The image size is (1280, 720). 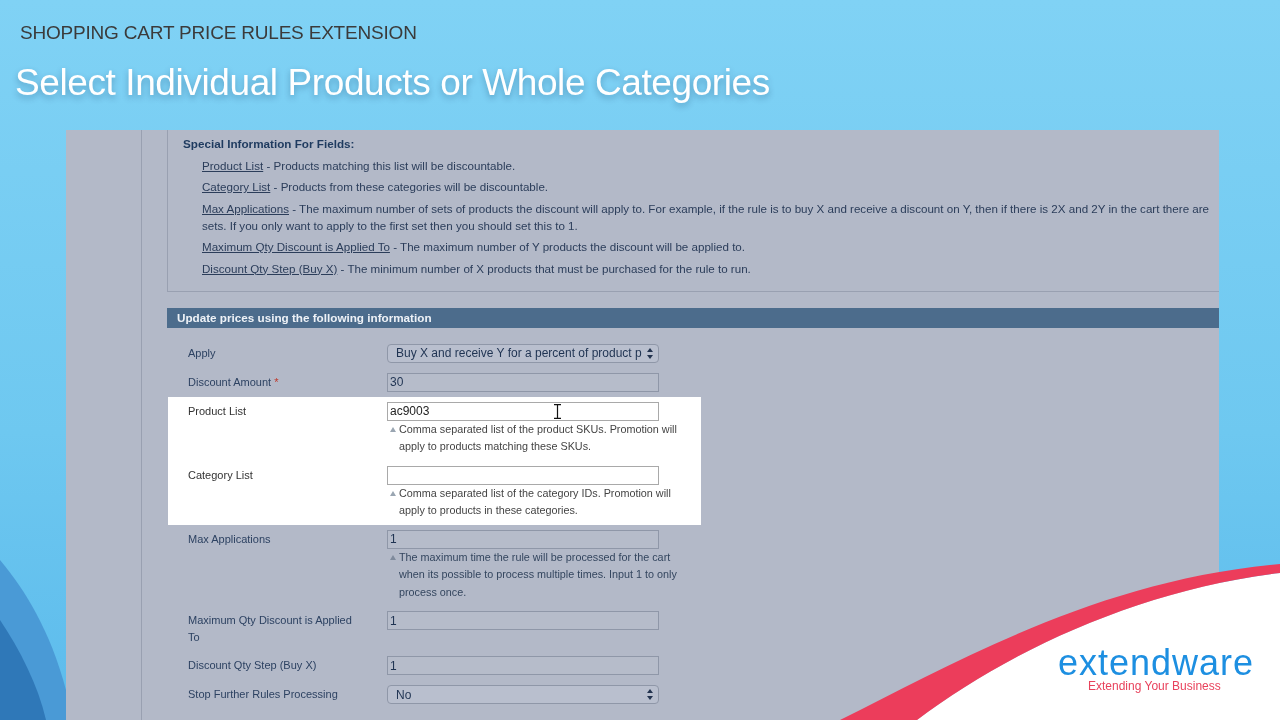 What do you see at coordinates (359, 165) in the screenshot?
I see `field-note: Product List - Products matching this list will be discountable.` at bounding box center [359, 165].